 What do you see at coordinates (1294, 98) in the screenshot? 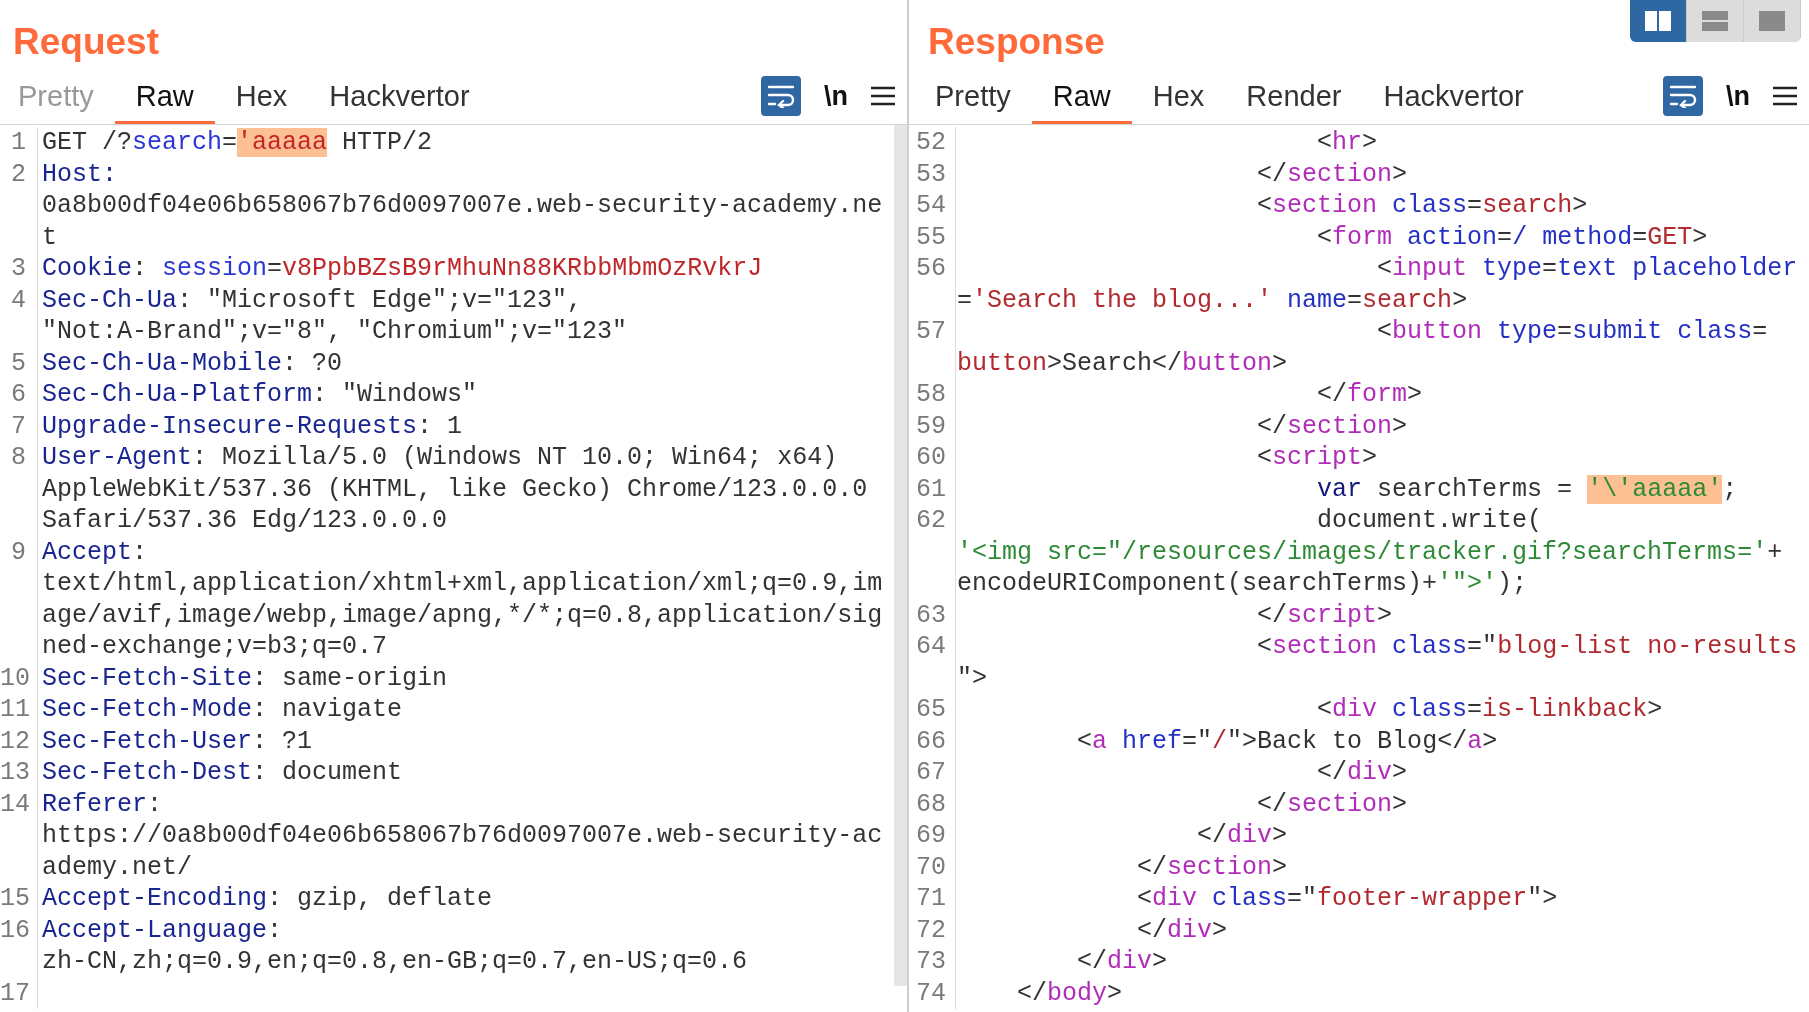
I see `tab: Render` at bounding box center [1294, 98].